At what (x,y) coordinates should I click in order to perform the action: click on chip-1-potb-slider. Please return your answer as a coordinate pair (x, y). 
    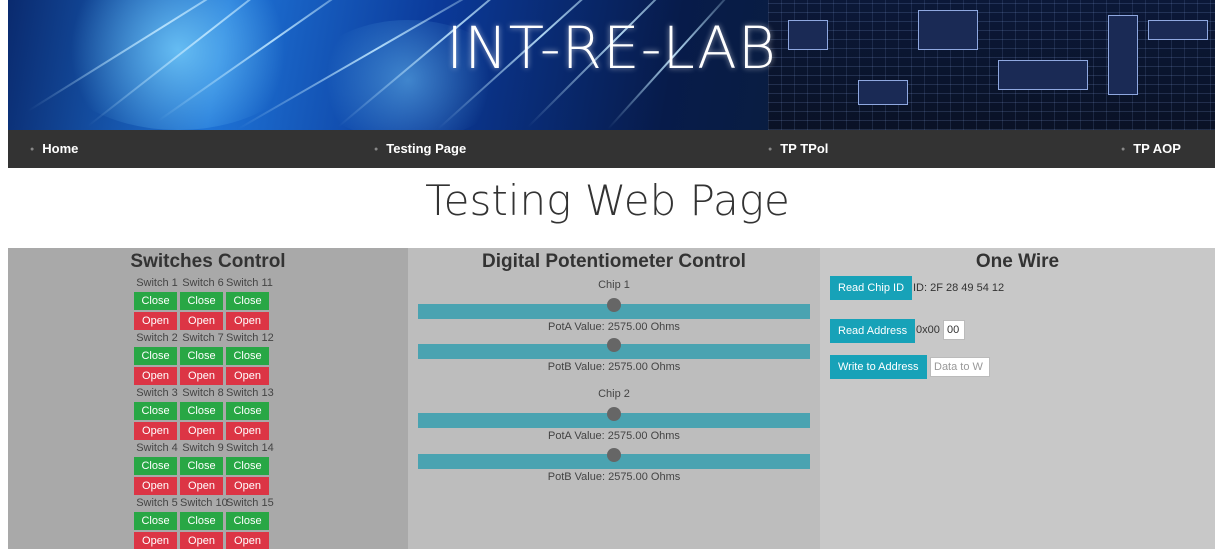
    Looking at the image, I should click on (614, 348).